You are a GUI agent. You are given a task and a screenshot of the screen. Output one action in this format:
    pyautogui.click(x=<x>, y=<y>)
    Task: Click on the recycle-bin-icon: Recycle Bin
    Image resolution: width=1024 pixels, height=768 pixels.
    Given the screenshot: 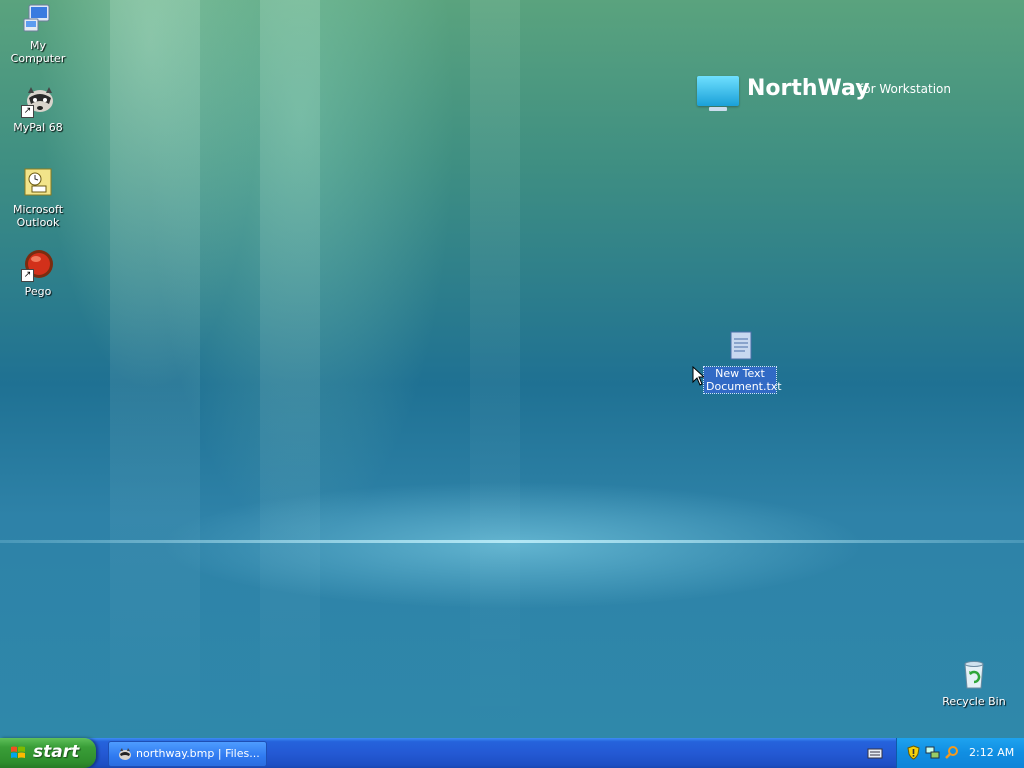 What is the action you would take?
    pyautogui.click(x=974, y=683)
    